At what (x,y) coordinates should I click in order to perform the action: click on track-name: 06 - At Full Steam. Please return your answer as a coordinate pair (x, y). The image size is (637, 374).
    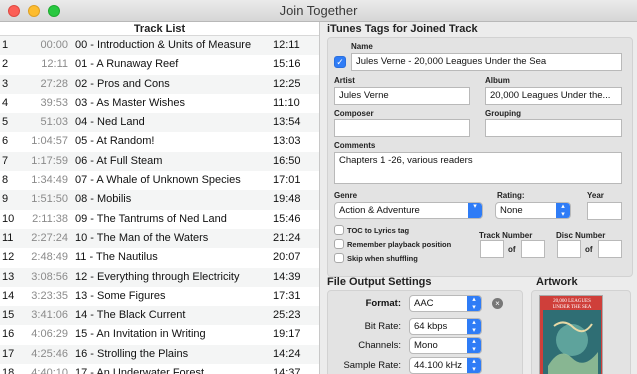
    Looking at the image, I should click on (119, 160).